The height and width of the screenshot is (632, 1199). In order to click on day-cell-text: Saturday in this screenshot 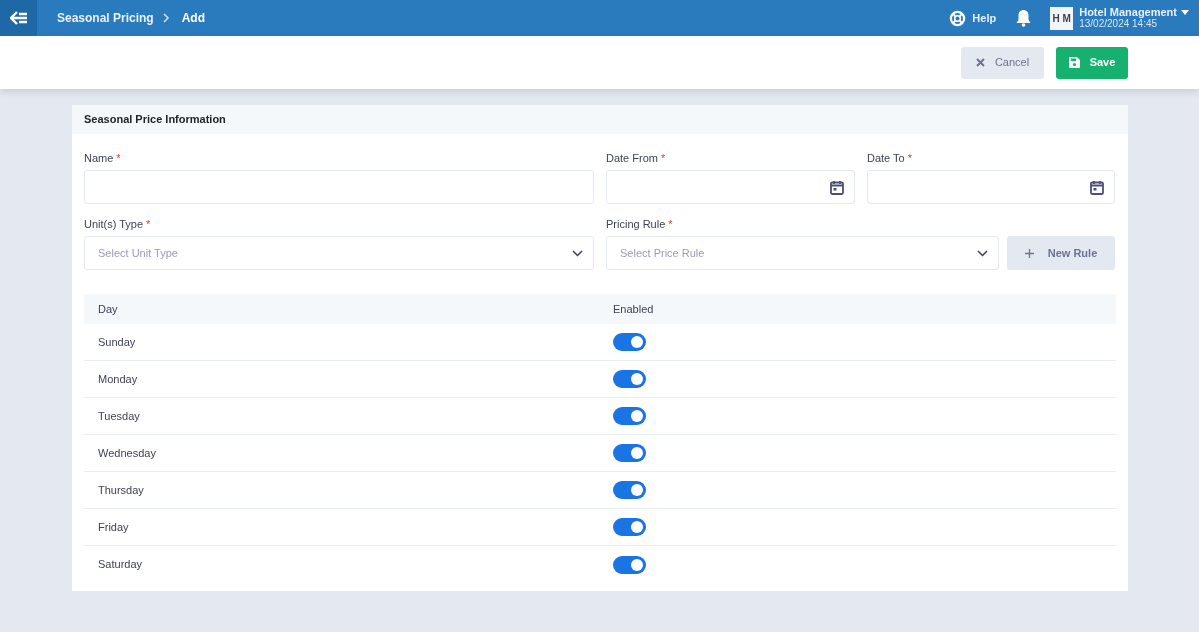, I will do `click(121, 565)`.